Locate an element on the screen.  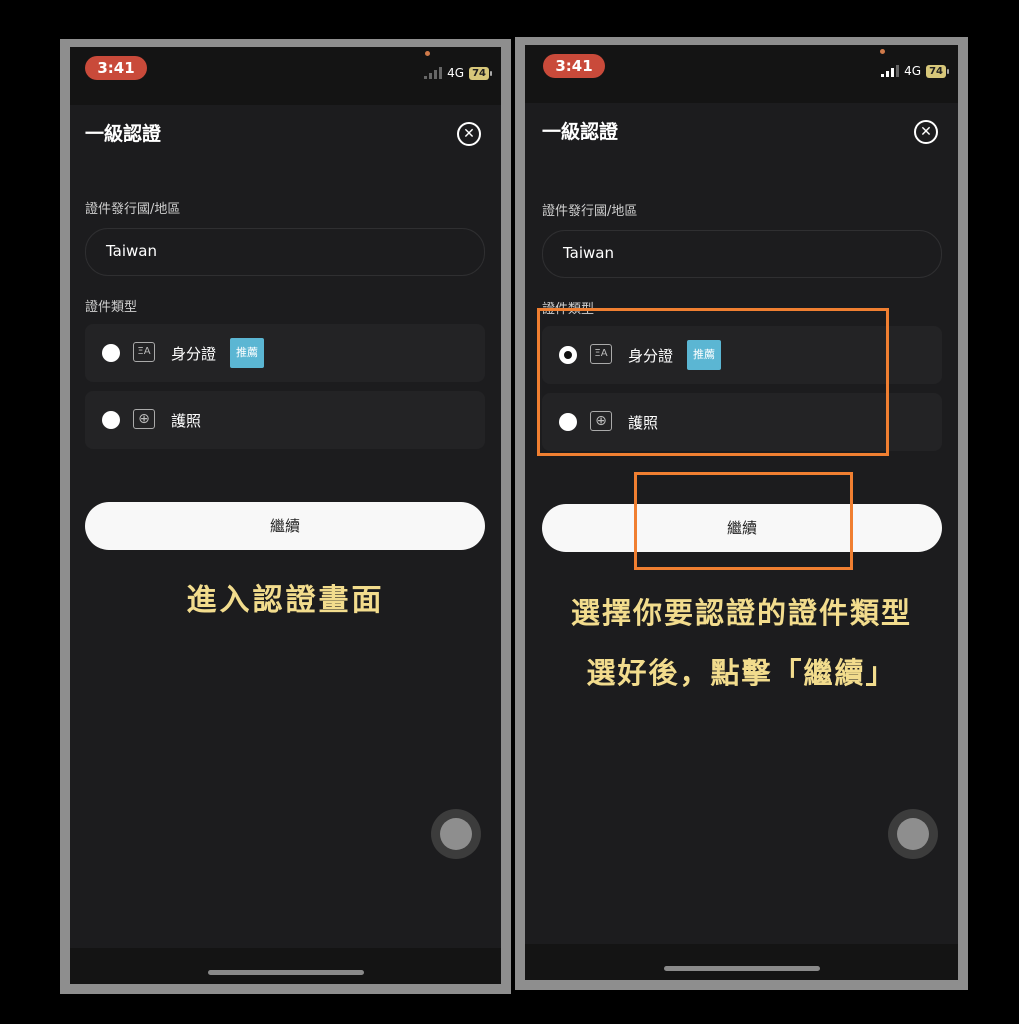
option-passport: ⊕ 護照 is located at coordinates (285, 420).